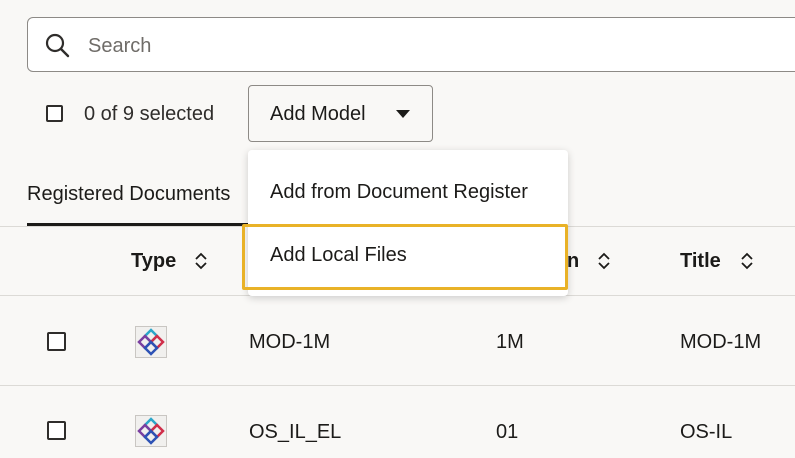 This screenshot has height=458, width=795. What do you see at coordinates (153, 261) in the screenshot?
I see `column-header-type: Type` at bounding box center [153, 261].